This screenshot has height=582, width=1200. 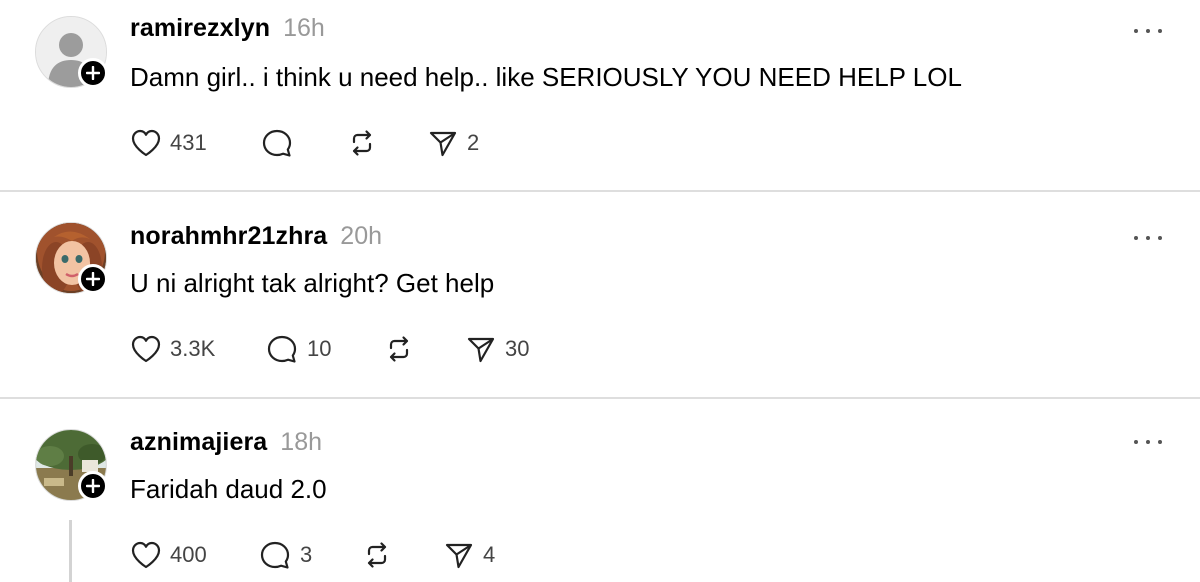 What do you see at coordinates (193, 348) in the screenshot?
I see `like-count: 3.3K` at bounding box center [193, 348].